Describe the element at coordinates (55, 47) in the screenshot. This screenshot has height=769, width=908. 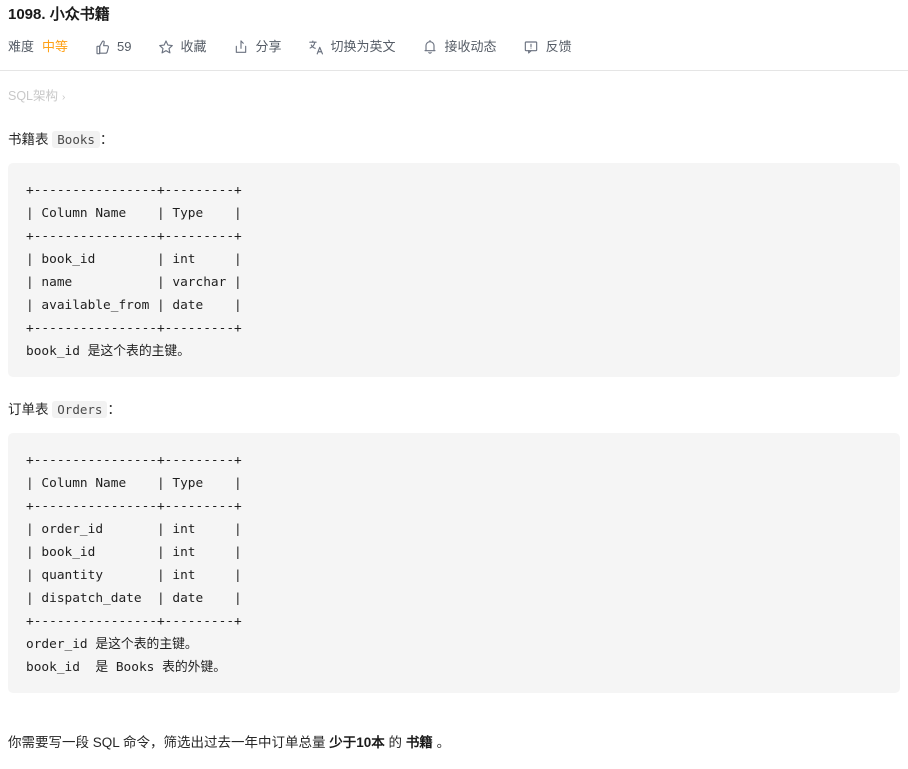
I see `difficulty-value: 中等` at that location.